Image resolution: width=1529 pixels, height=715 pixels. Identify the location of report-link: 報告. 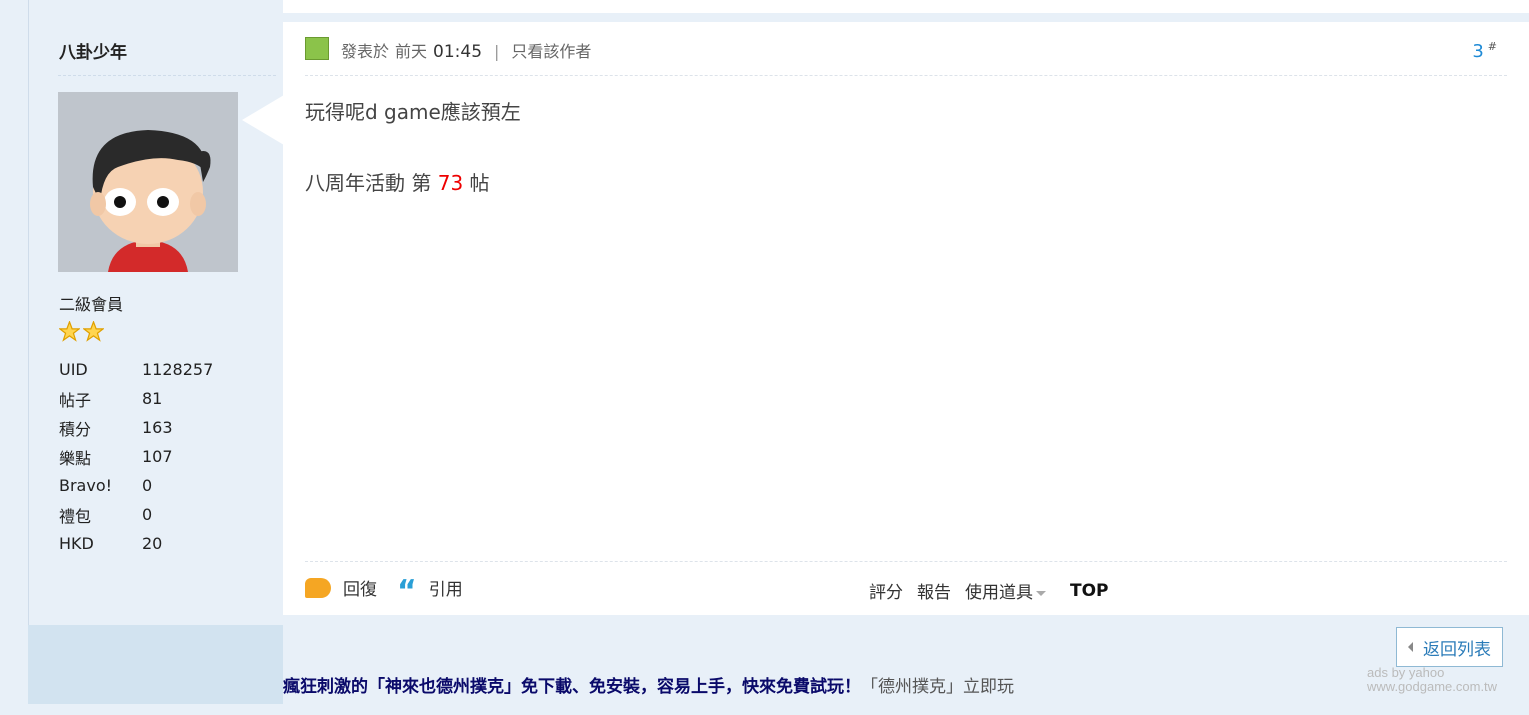
(934, 590).